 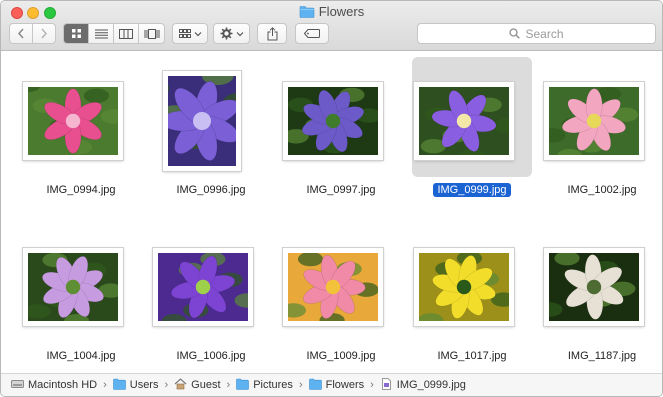 I want to click on tag-icon, so click(x=312, y=33).